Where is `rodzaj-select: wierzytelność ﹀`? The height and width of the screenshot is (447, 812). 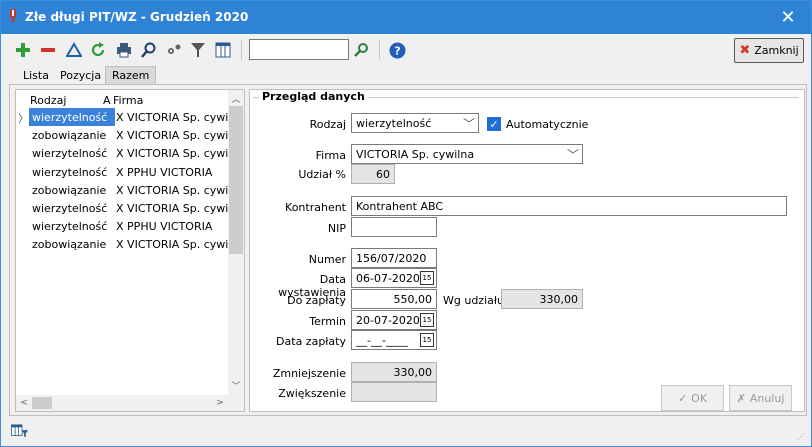
rodzaj-select: wierzytelność ﹀ is located at coordinates (415, 123).